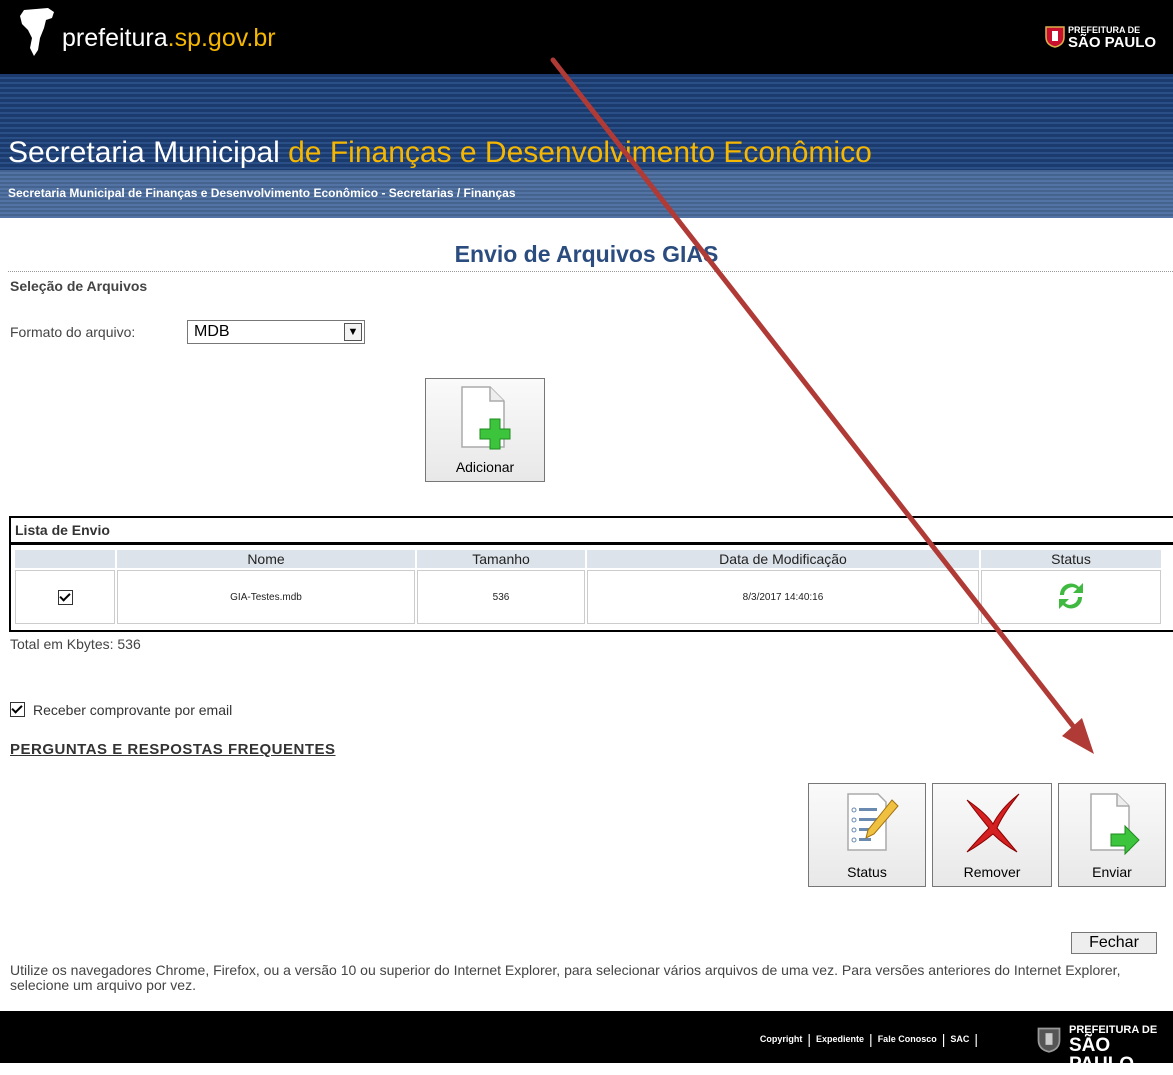 This screenshot has width=1173, height=1075. I want to click on close-button: Fechar, so click(1114, 943).